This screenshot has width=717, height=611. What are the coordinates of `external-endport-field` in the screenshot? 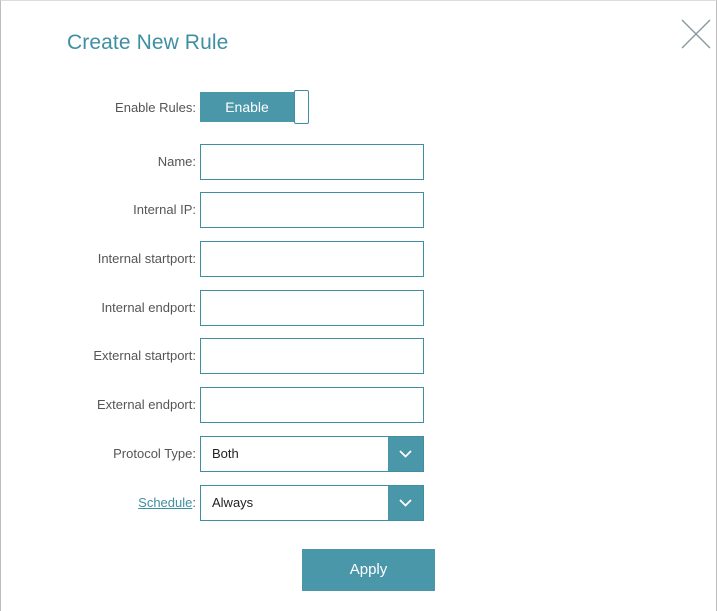 It's located at (312, 405).